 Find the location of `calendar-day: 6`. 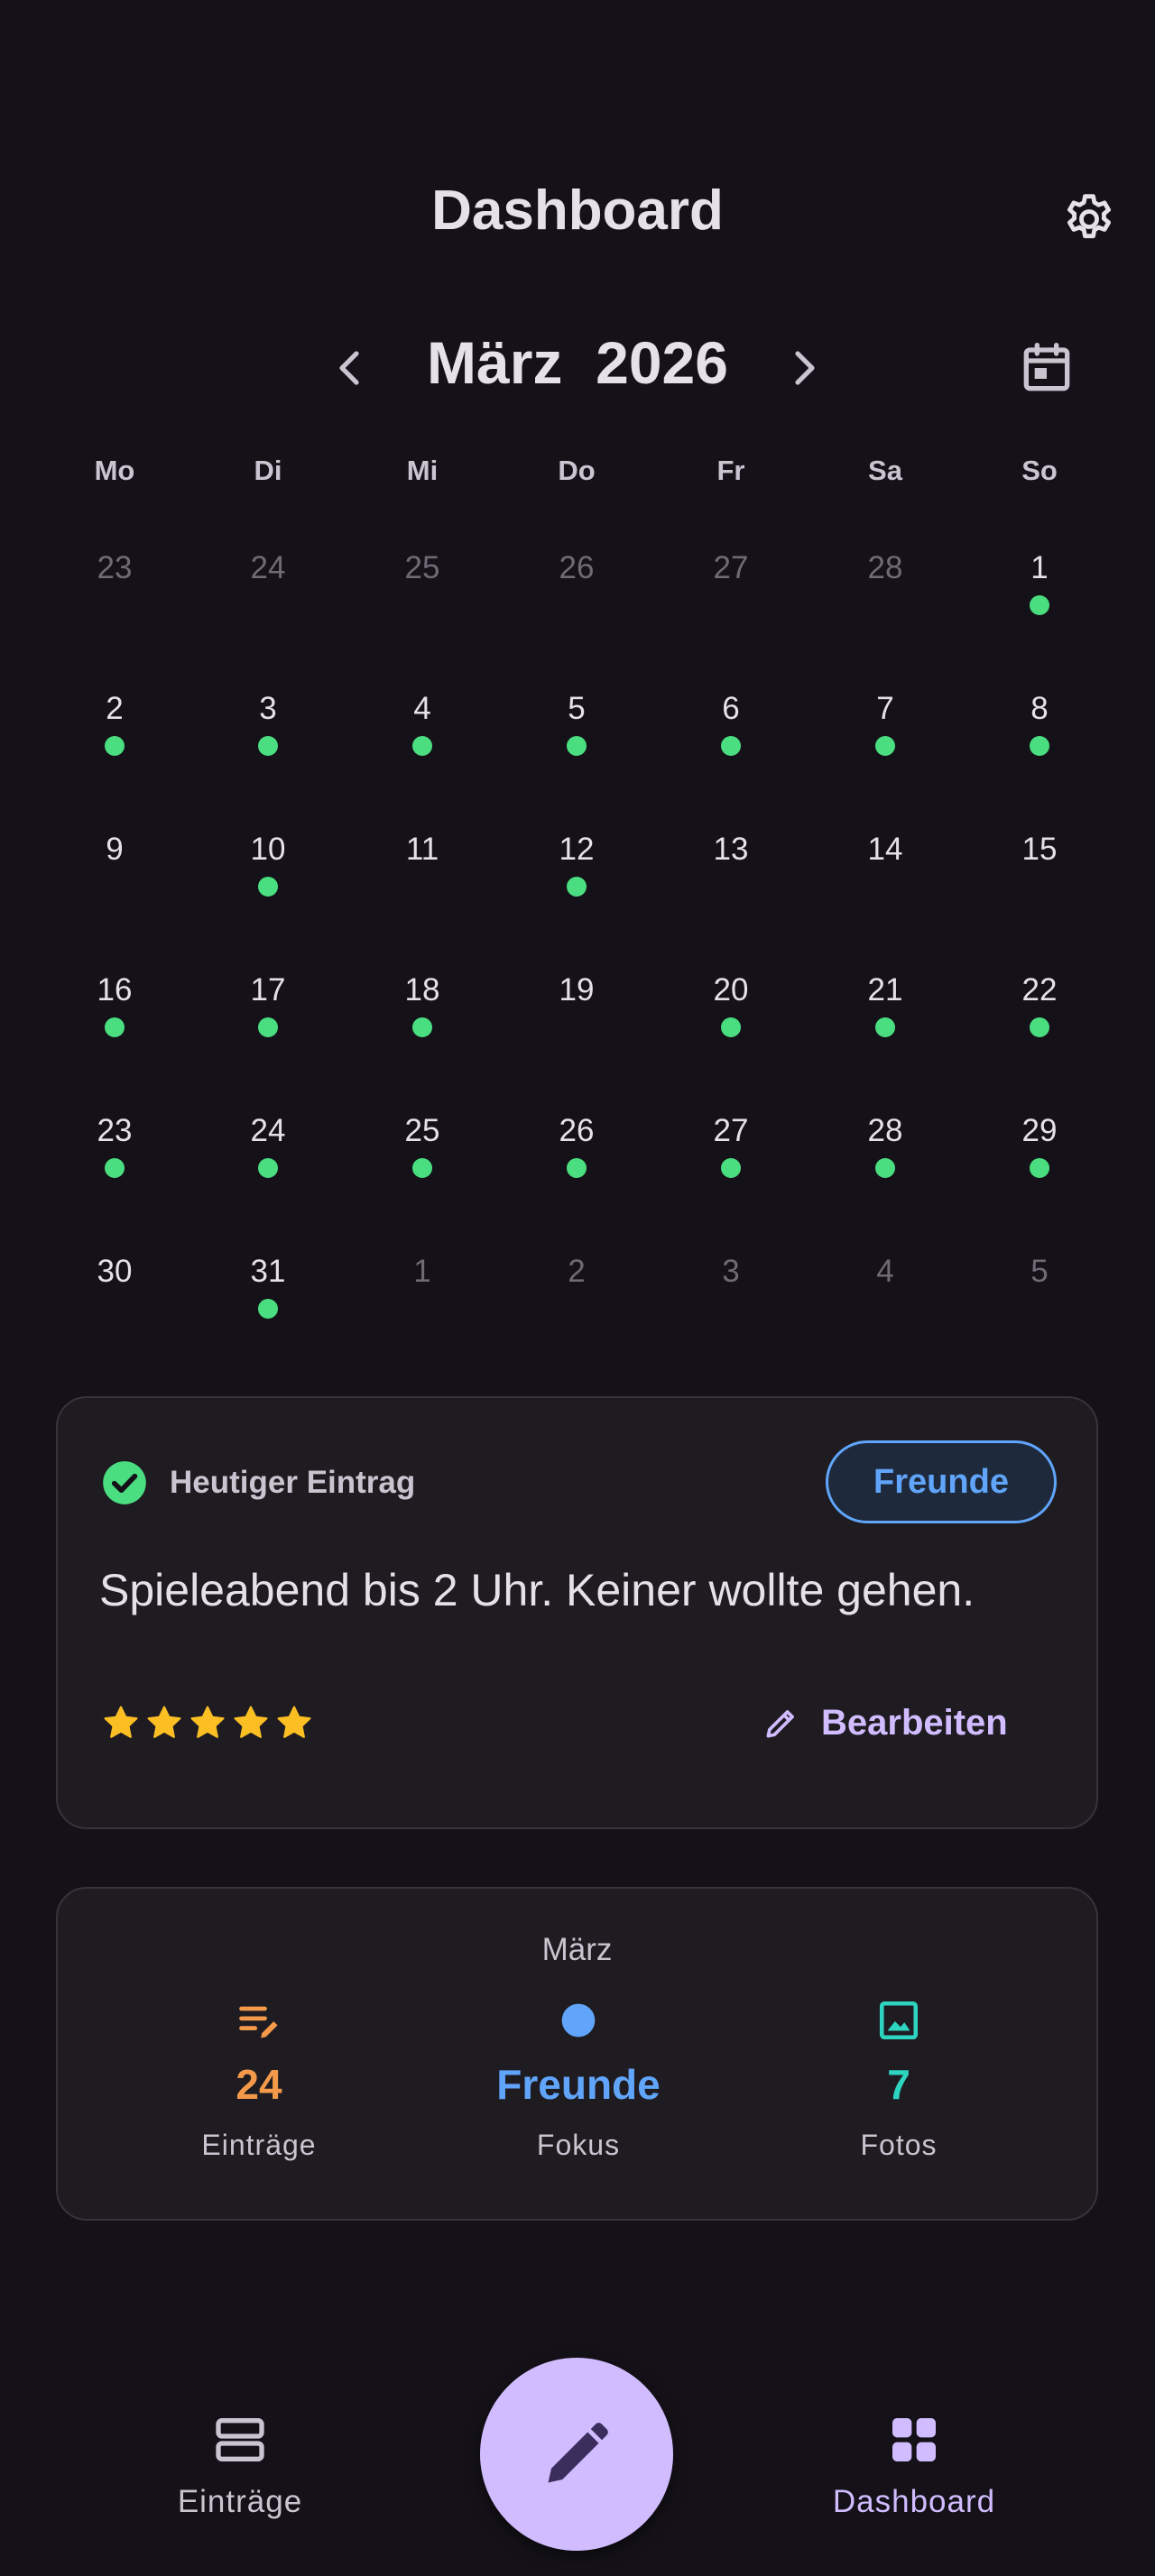

calendar-day: 6 is located at coordinates (731, 740).